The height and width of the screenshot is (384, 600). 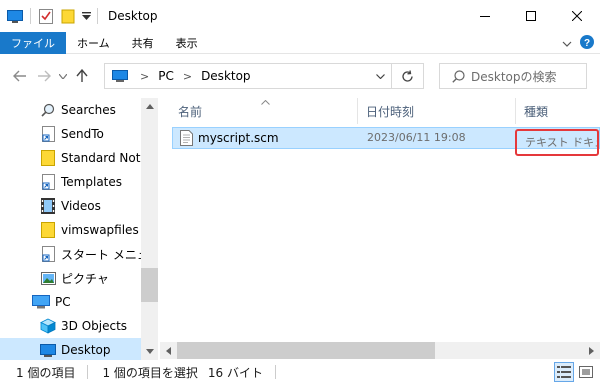 I want to click on explorer-window-icon, so click(x=15, y=16).